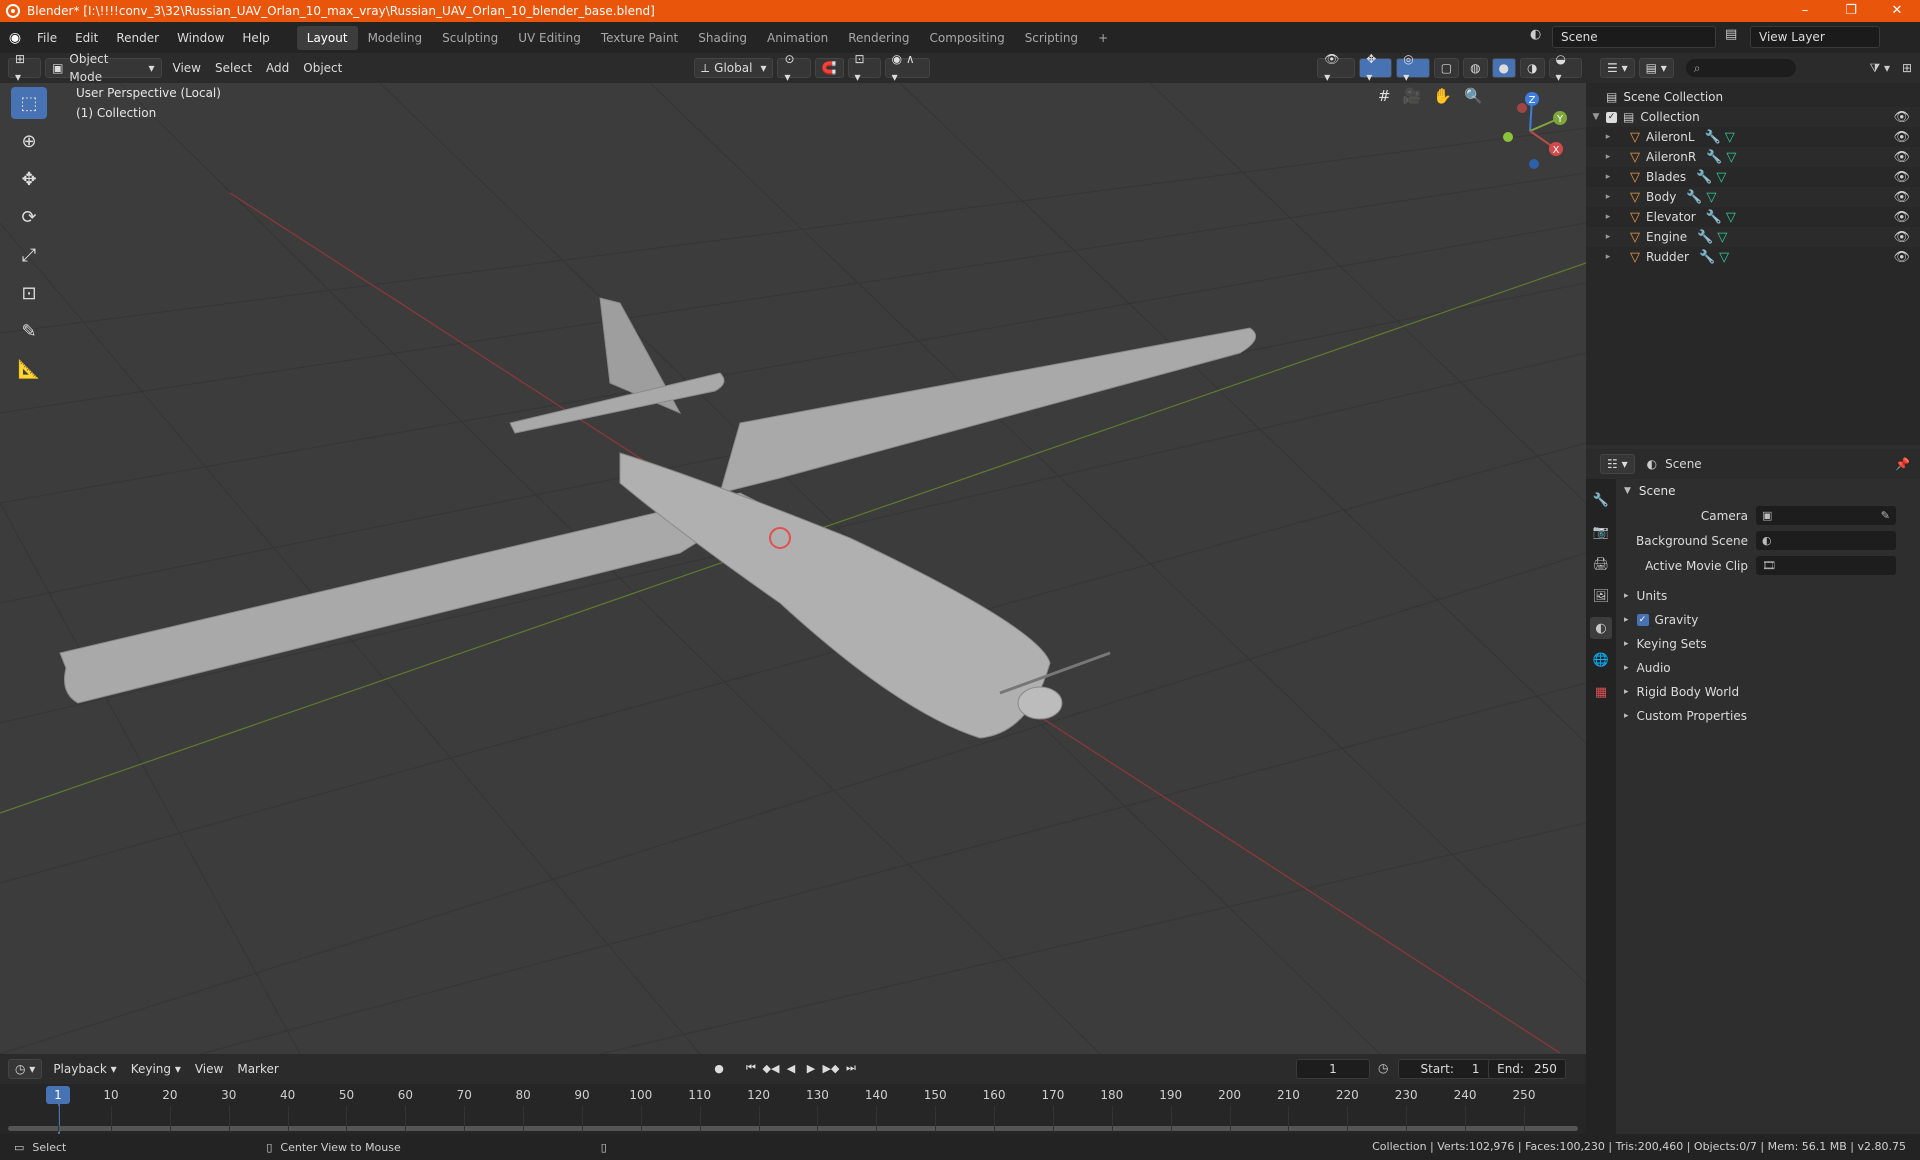  I want to click on shading-rendered-button: ◒ ▾, so click(1565, 68).